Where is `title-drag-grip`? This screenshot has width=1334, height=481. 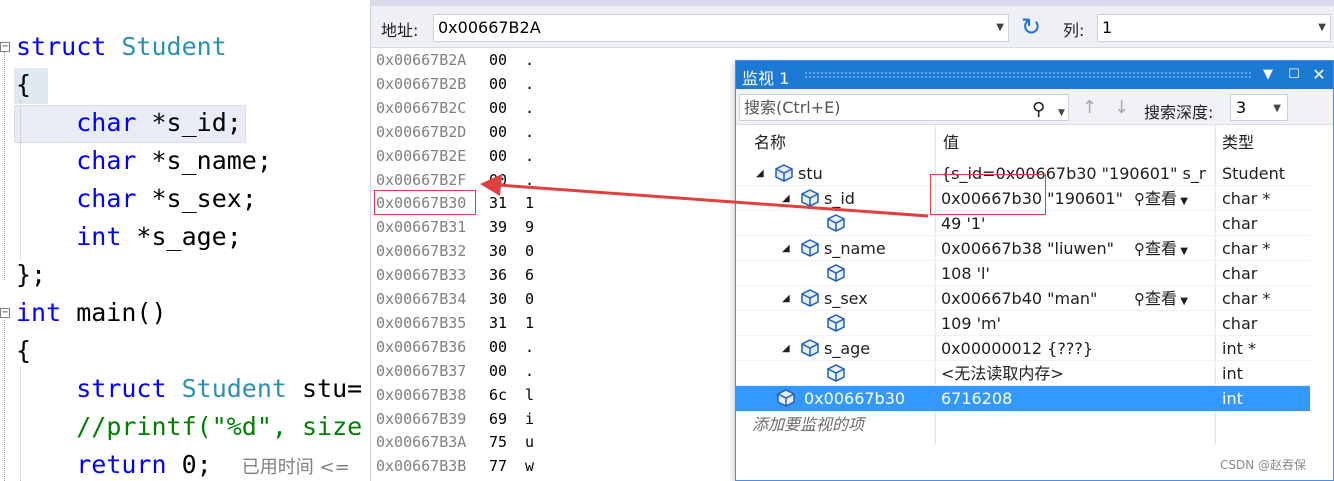 title-drag-grip is located at coordinates (1028, 75).